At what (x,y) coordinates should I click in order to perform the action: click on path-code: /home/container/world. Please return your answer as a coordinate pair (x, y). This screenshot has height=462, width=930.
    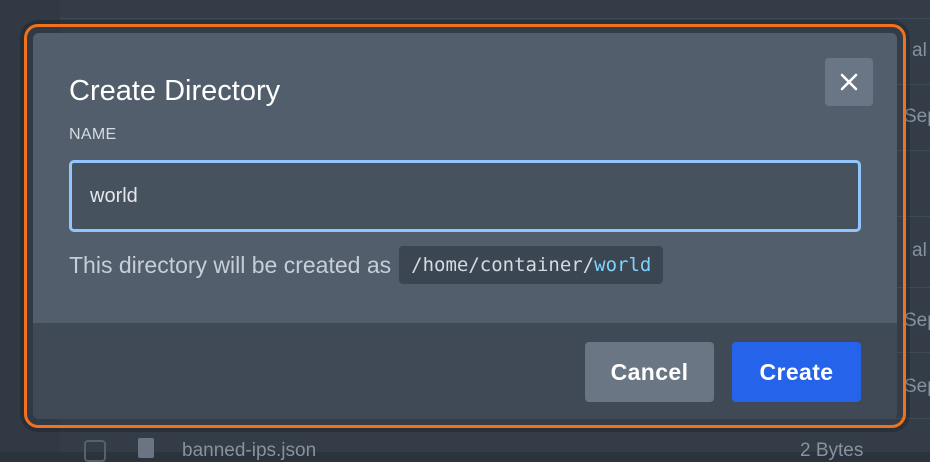
    Looking at the image, I should click on (531, 265).